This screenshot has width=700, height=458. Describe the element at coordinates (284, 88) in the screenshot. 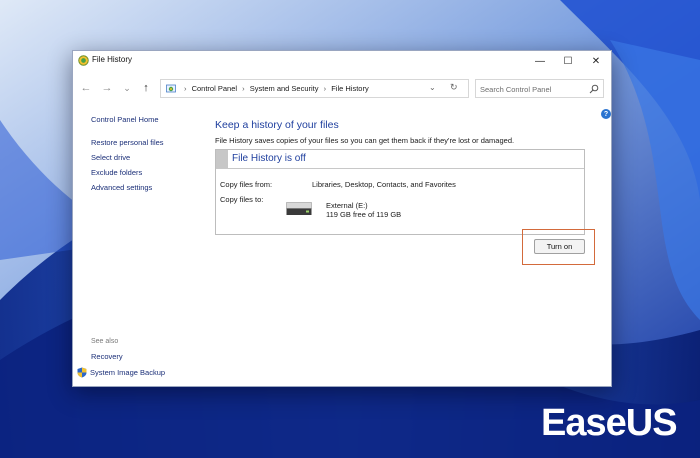

I see `breadcrumb-system-and-security: System and Security` at that location.